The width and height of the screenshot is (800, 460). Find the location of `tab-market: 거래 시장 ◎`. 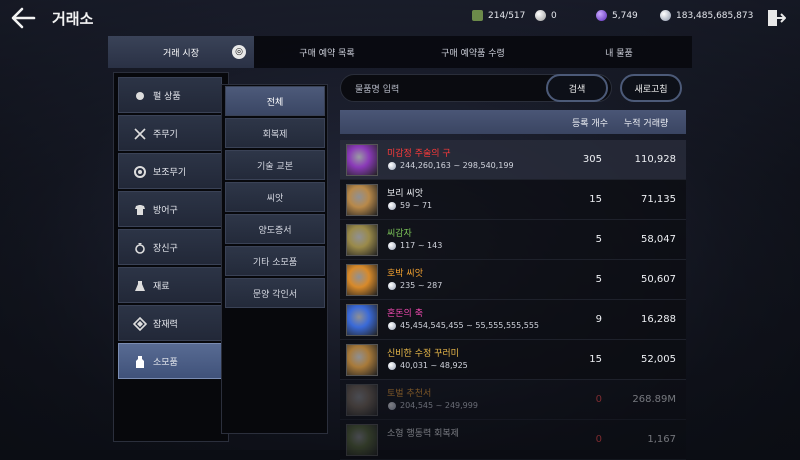

tab-market: 거래 시장 ◎ is located at coordinates (181, 52).